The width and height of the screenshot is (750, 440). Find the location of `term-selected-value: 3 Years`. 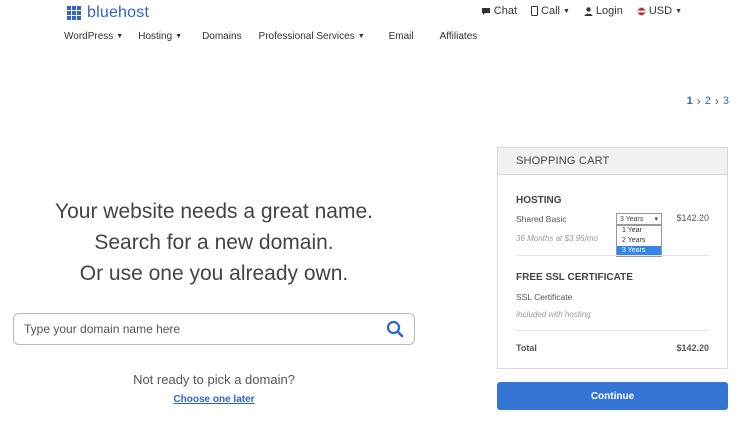

term-selected-value: 3 Years is located at coordinates (632, 219).